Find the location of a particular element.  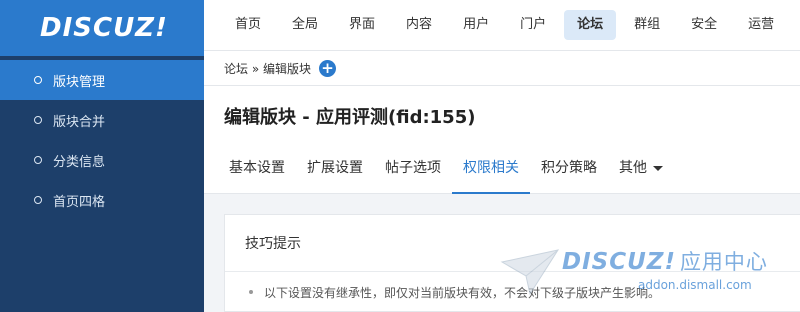

tab-posts: 帖子选项 is located at coordinates (413, 170).